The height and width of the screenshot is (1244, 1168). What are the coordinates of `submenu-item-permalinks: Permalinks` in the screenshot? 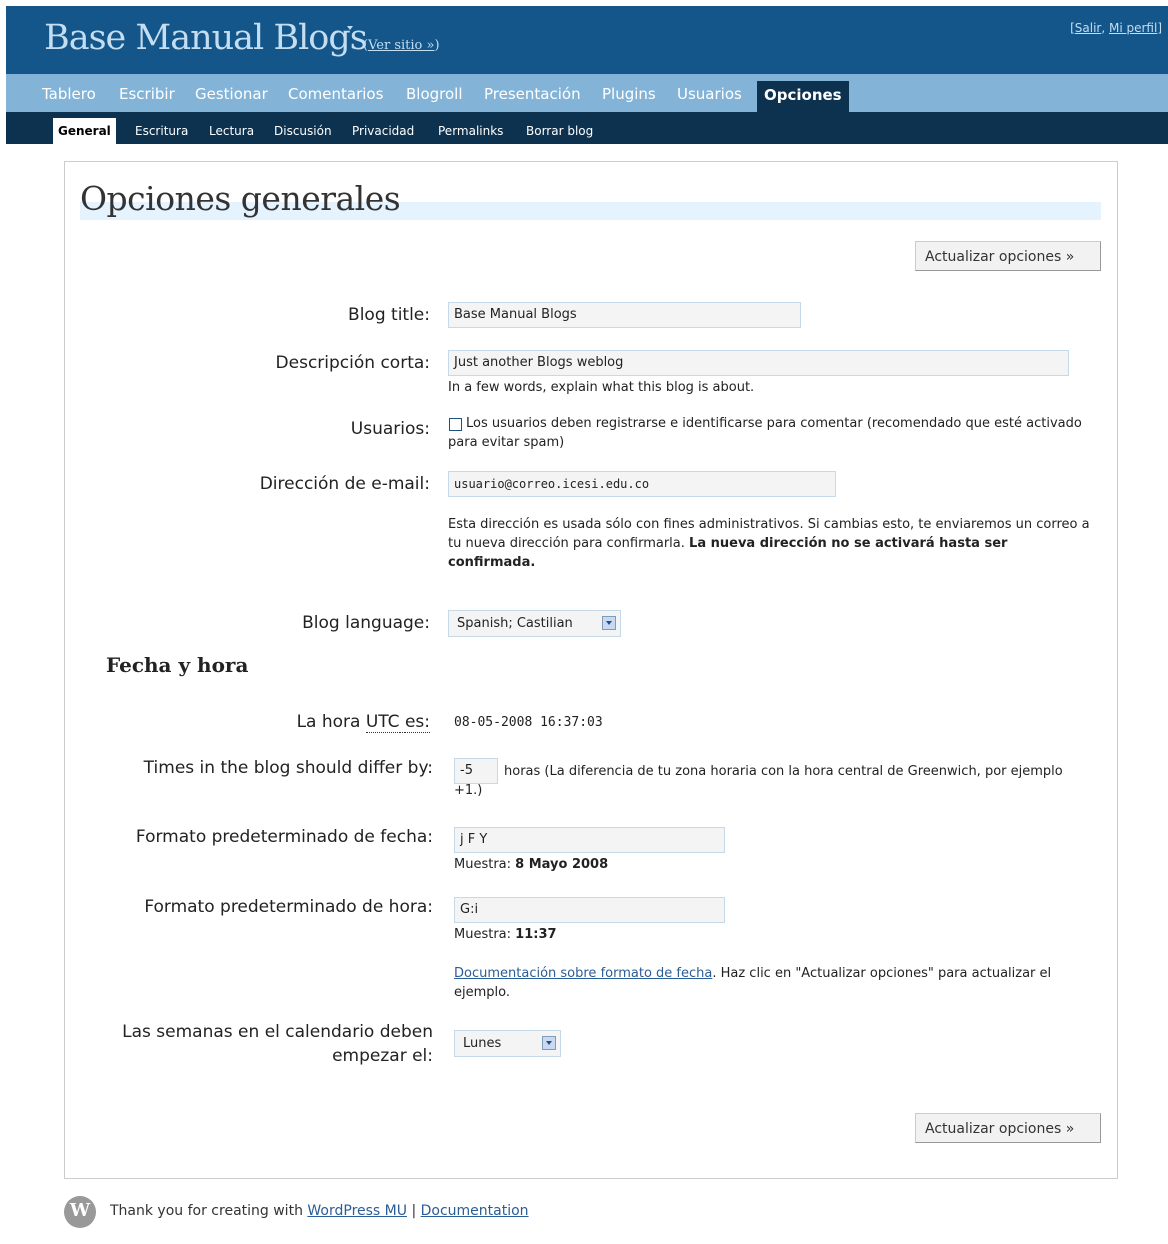 It's located at (470, 128).